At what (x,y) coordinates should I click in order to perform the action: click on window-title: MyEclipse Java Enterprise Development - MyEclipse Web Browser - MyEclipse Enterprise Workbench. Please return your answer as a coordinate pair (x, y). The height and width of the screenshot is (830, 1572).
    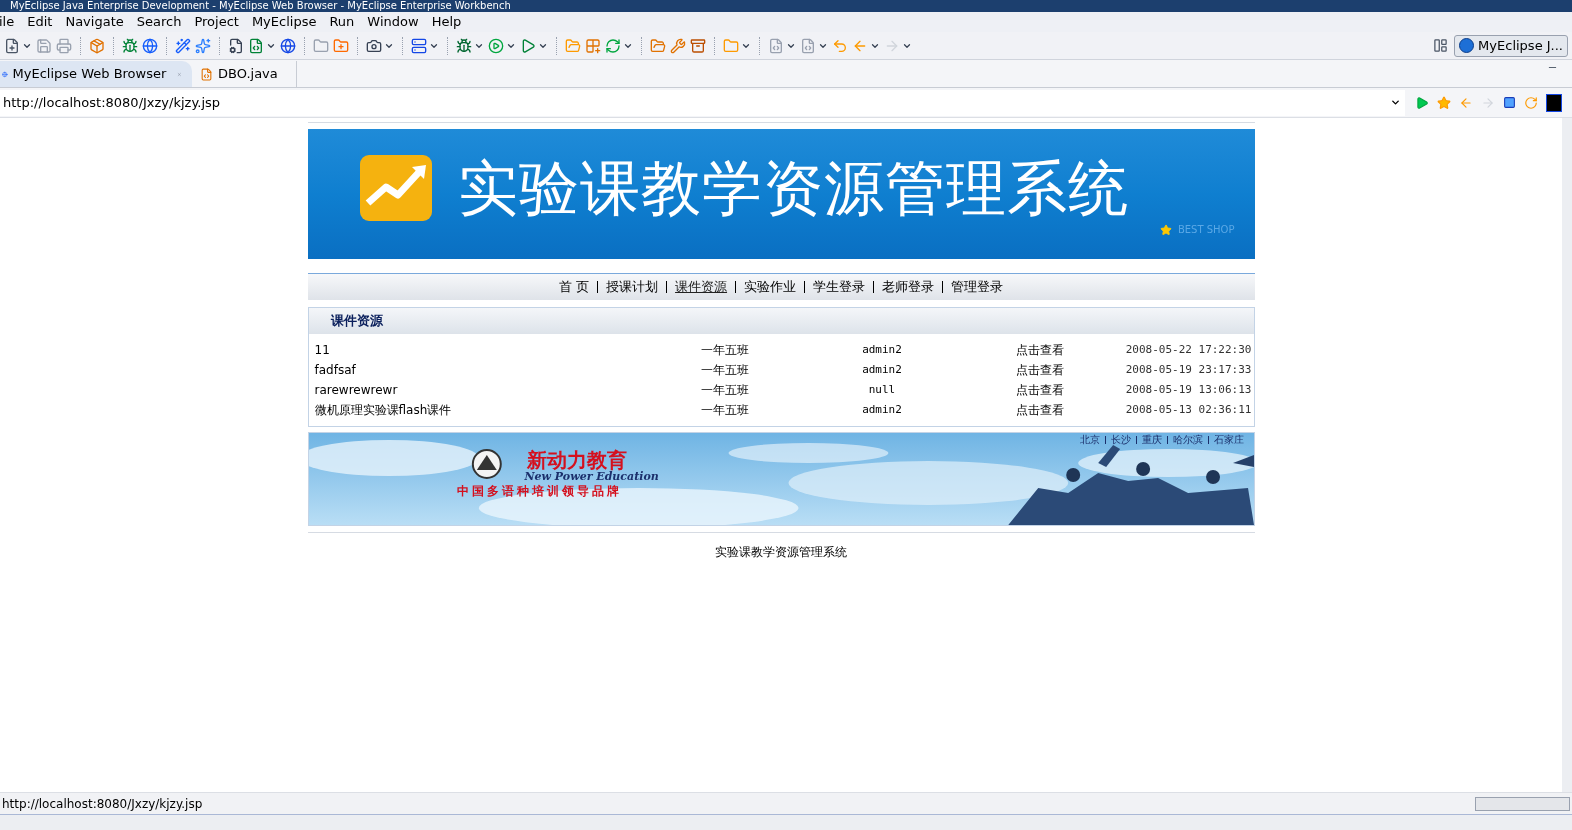
    Looking at the image, I should click on (260, 6).